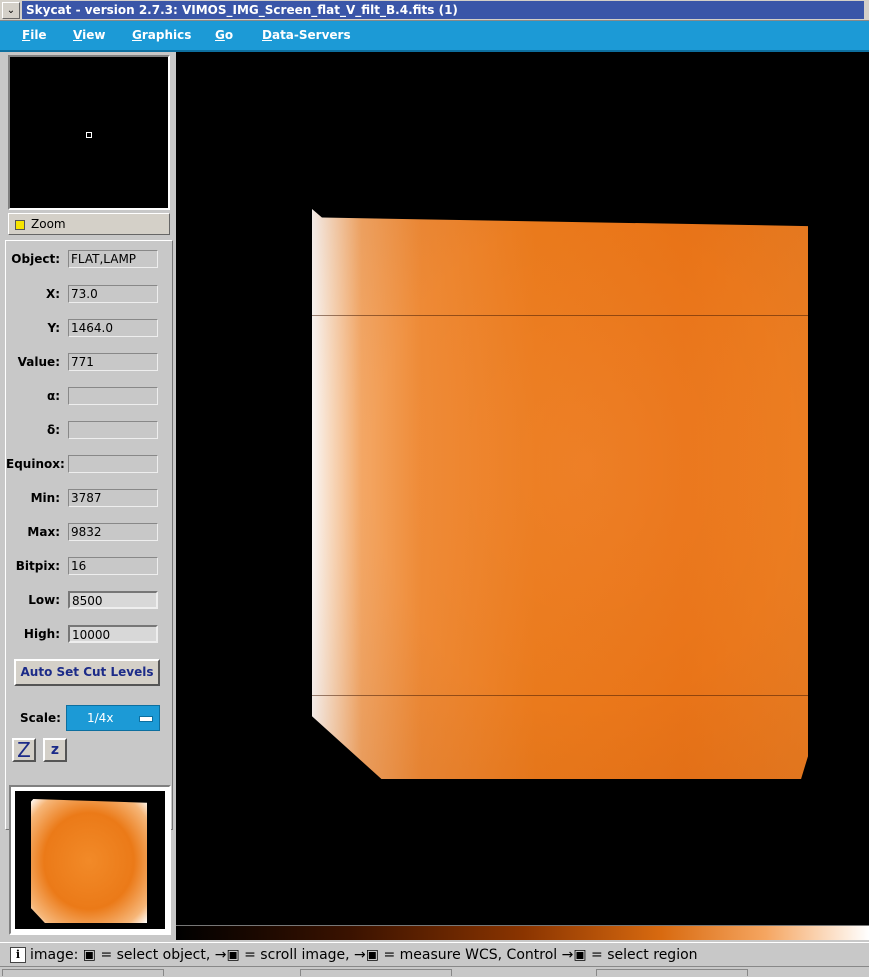 The height and width of the screenshot is (977, 869). I want to click on x-field: 73.0, so click(113, 294).